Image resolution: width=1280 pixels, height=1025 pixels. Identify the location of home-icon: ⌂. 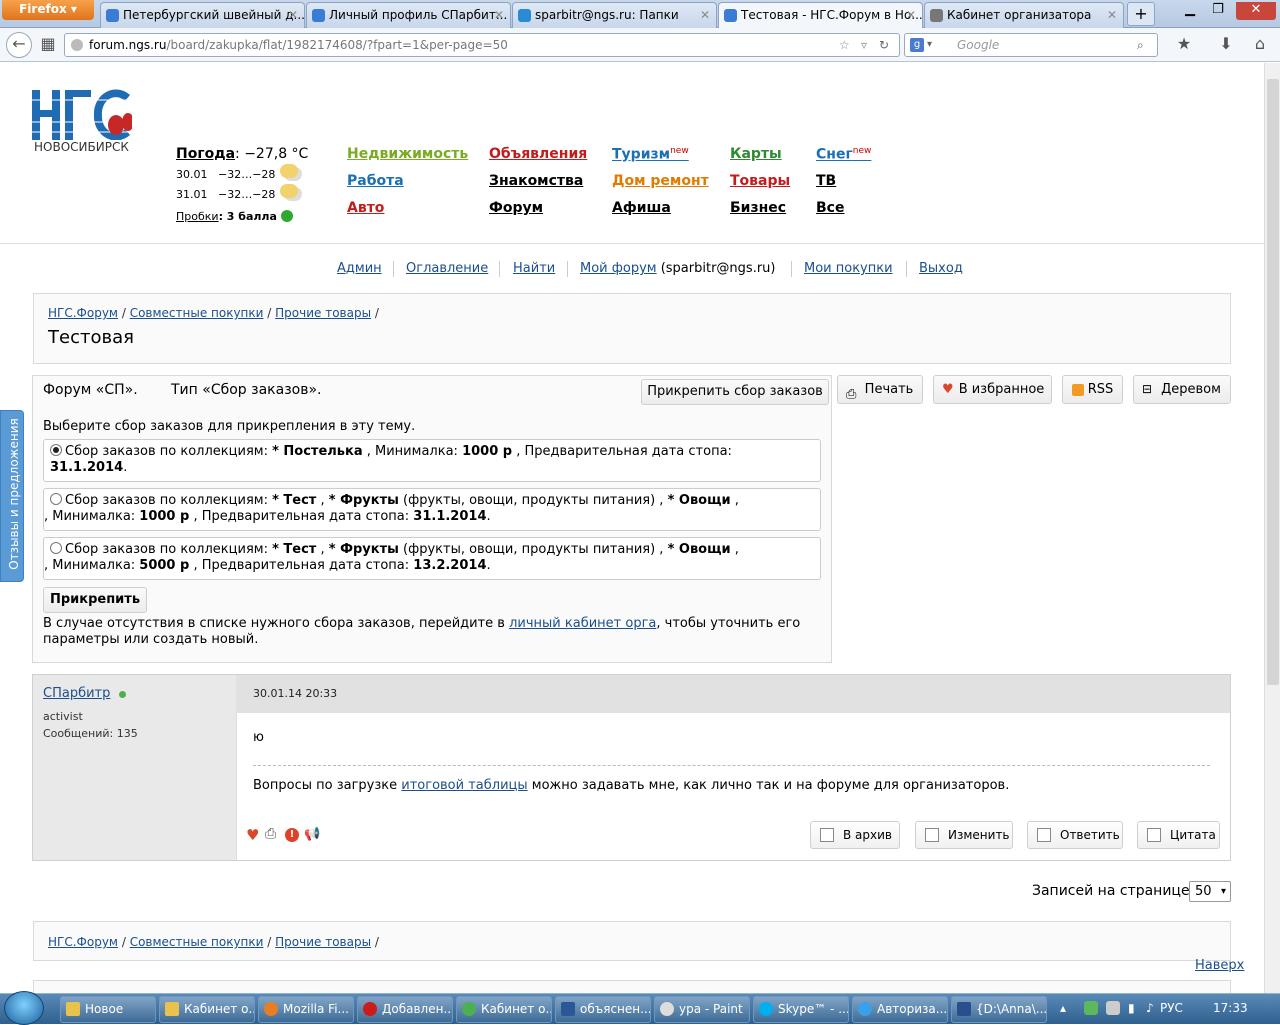
(1260, 45).